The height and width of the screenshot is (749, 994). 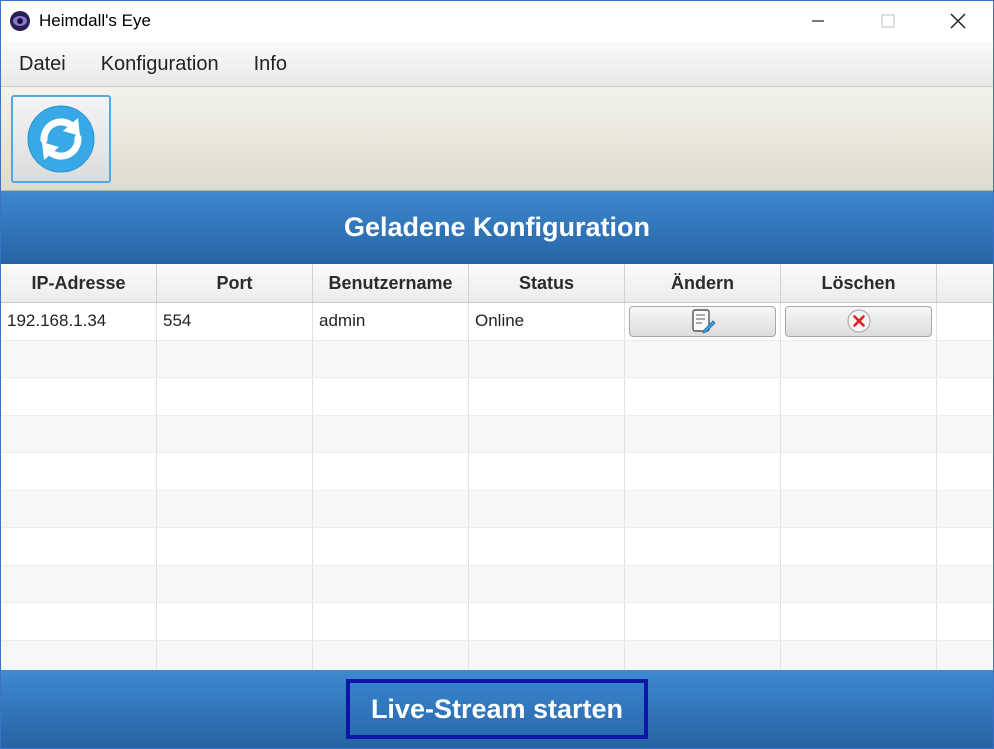 I want to click on cell-delete, so click(x=859, y=321).